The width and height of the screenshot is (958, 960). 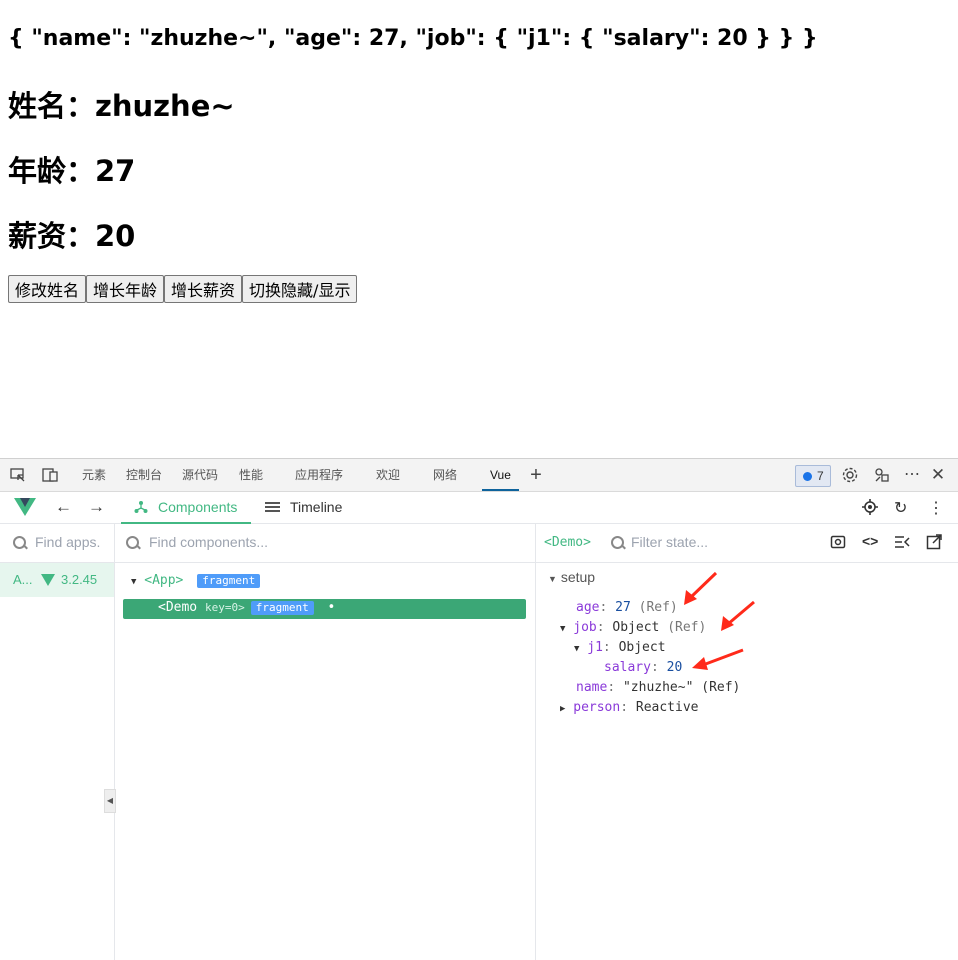 I want to click on annotation-overlay, so click(x=719, y=620).